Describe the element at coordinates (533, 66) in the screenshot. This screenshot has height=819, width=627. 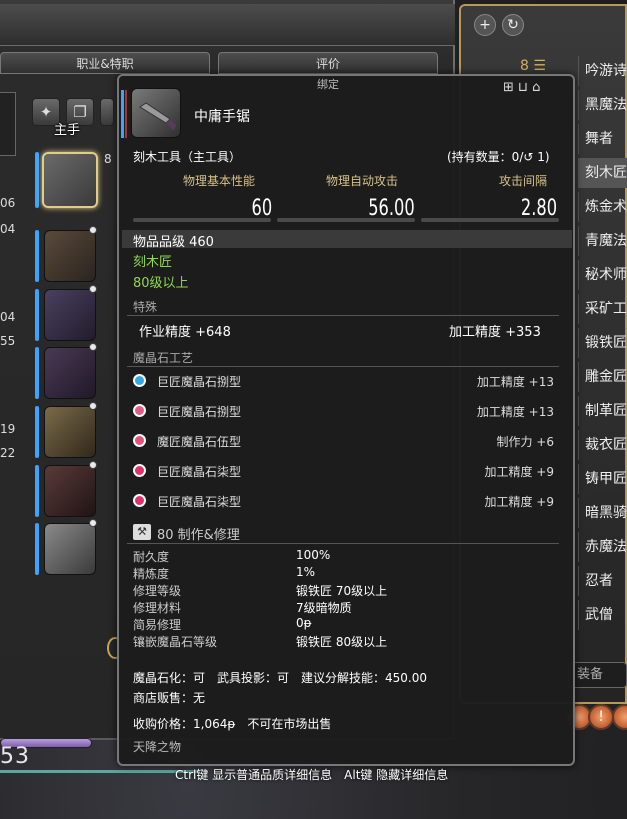
I see `sort-icon: 8 ☰` at that location.